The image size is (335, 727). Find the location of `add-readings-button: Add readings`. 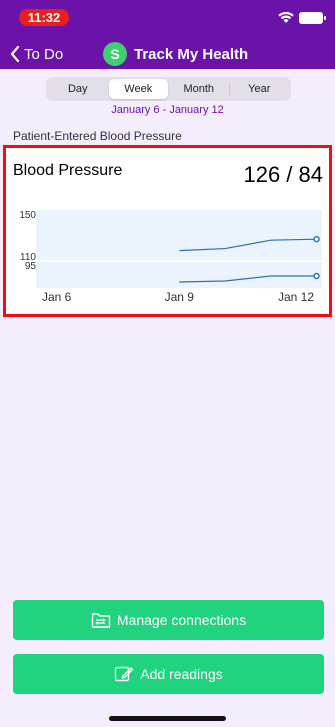

add-readings-button: Add readings is located at coordinates (168, 674).